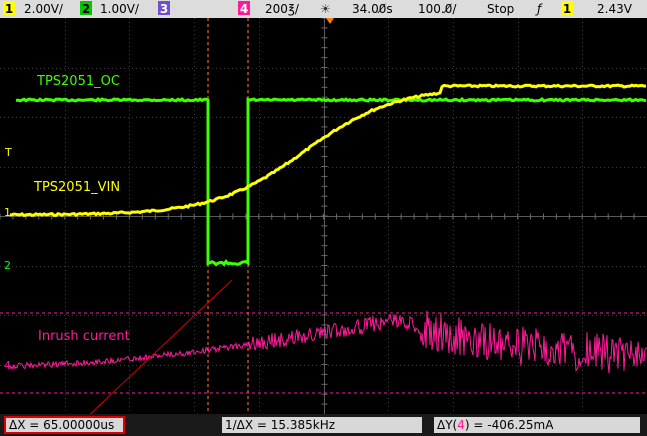  What do you see at coordinates (119, 9) in the screenshot?
I see `ch2-scale: 1.00V/` at bounding box center [119, 9].